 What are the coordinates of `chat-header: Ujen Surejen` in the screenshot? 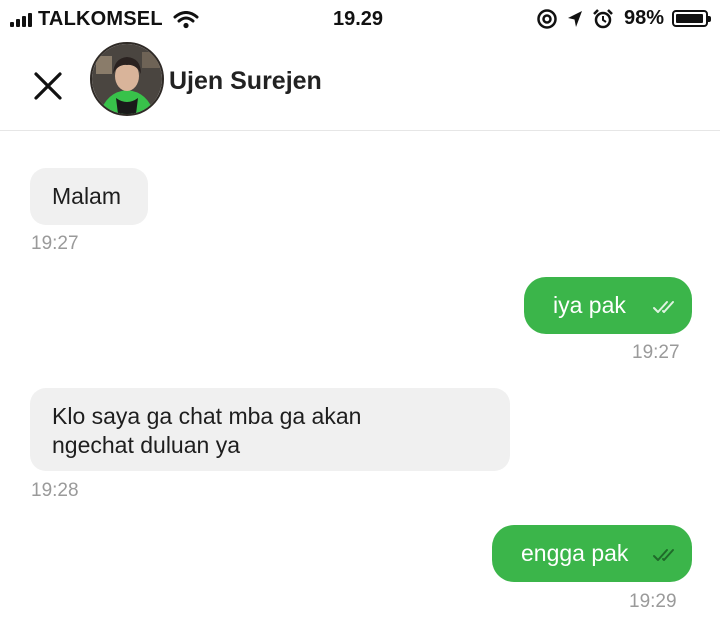 It's located at (360, 84).